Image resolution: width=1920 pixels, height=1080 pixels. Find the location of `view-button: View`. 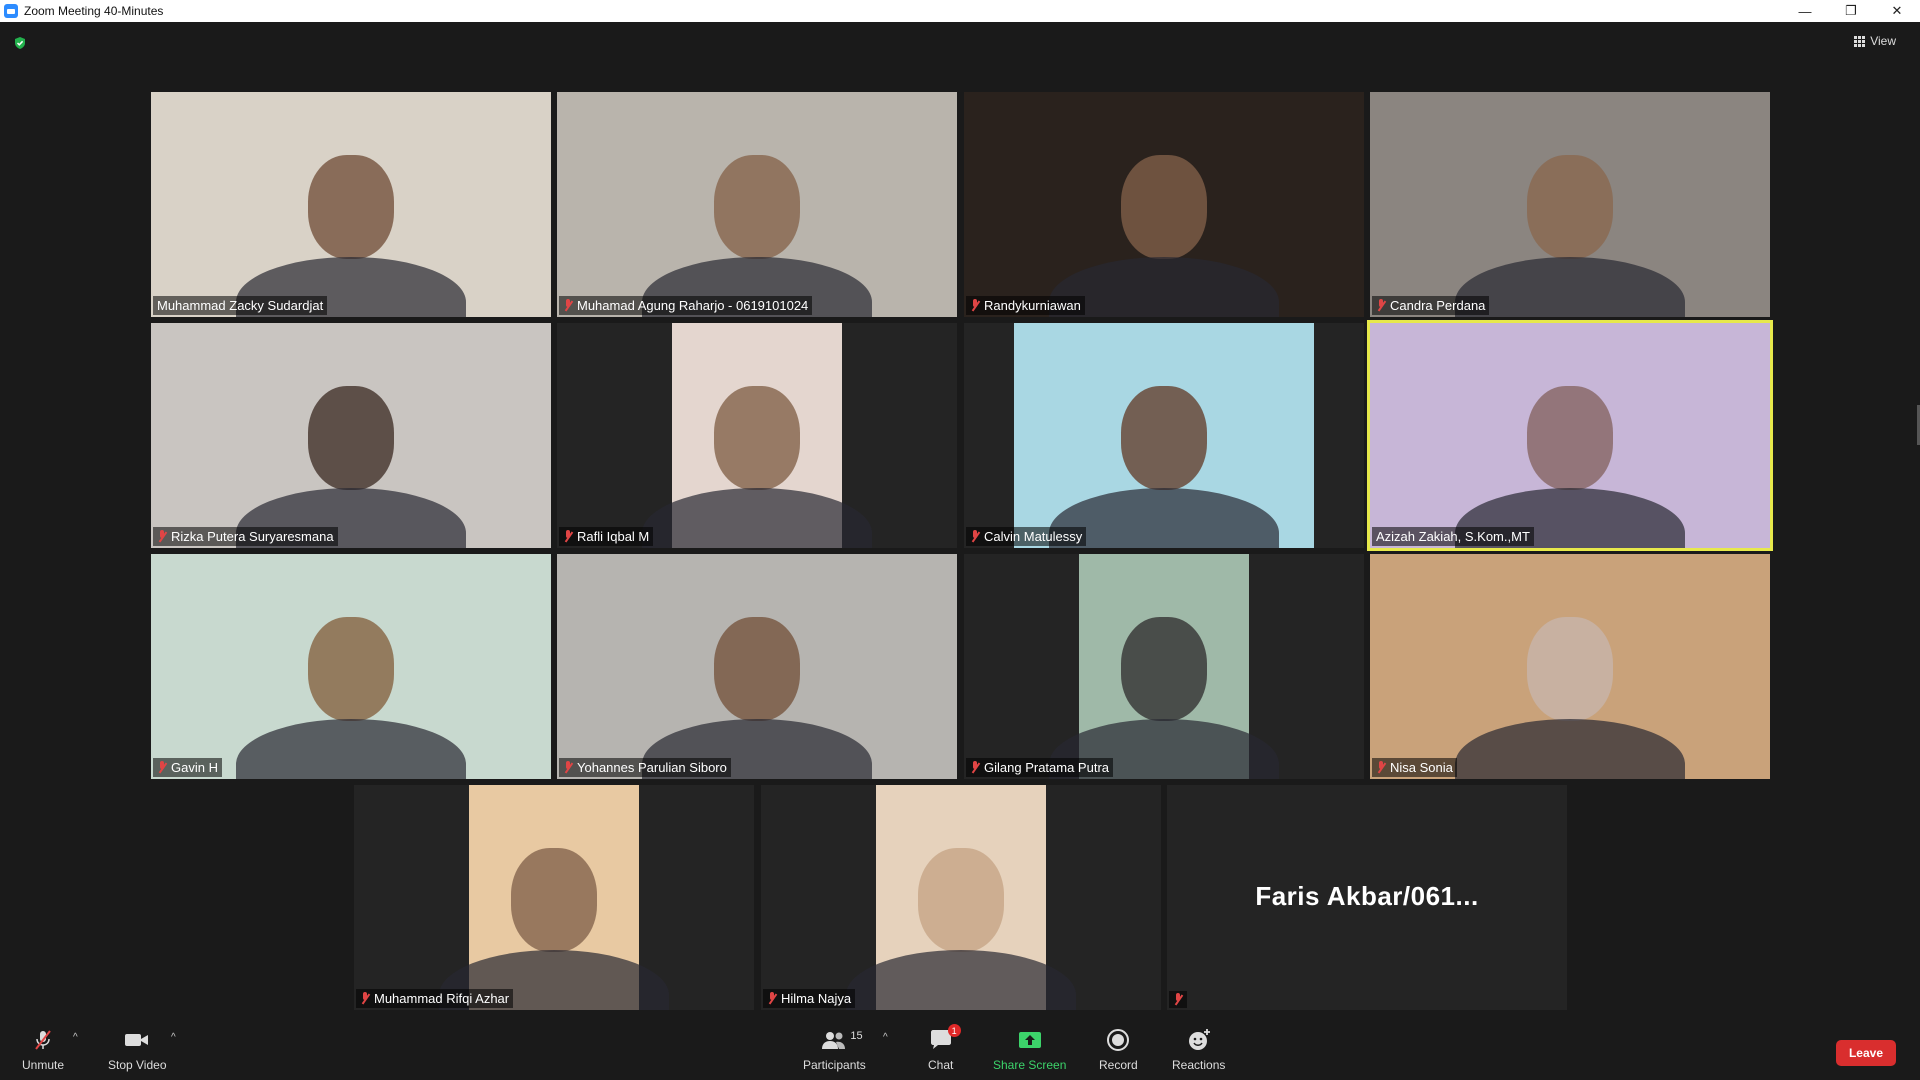

view-button: View is located at coordinates (1875, 41).